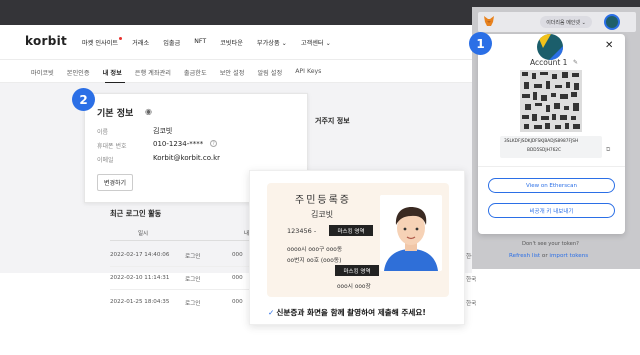  I want to click on check-icon: ✓, so click(271, 312).